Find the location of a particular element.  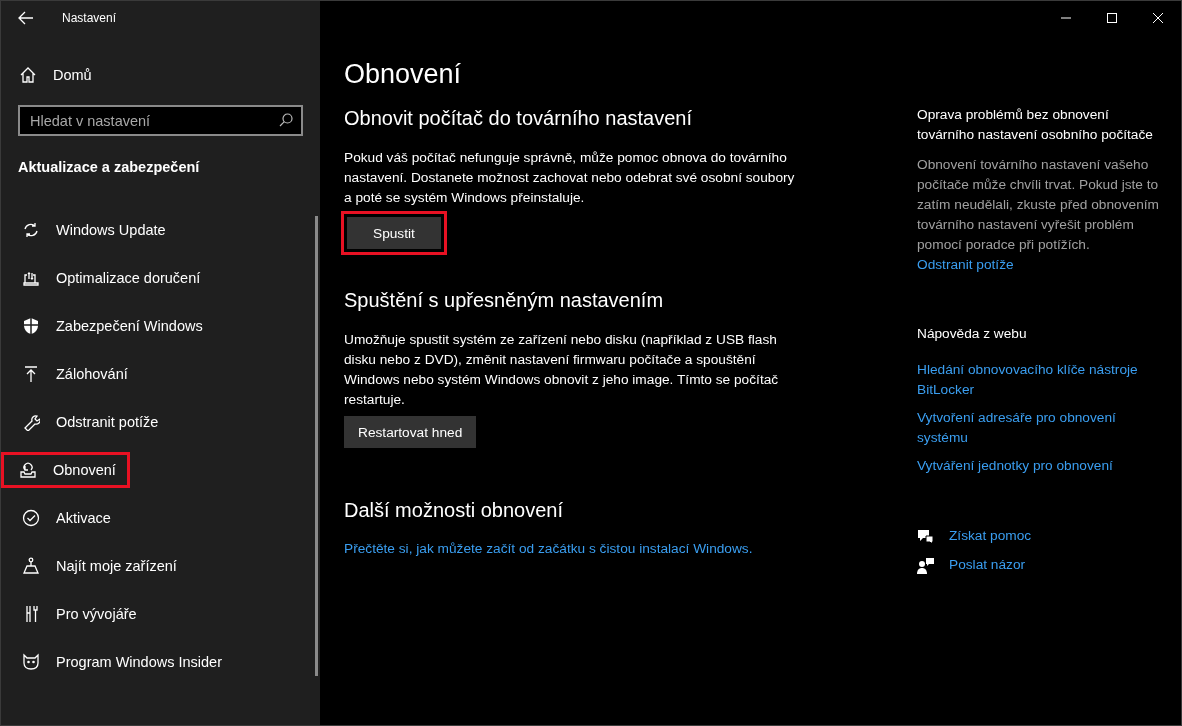

close-icon is located at coordinates (1158, 18).